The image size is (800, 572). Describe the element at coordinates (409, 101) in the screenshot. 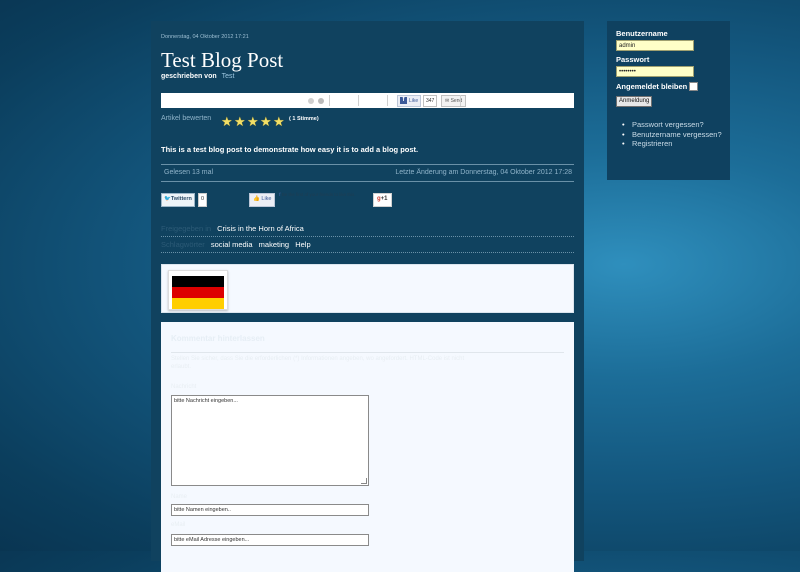

I see `facebook-like-button: f Like` at that location.